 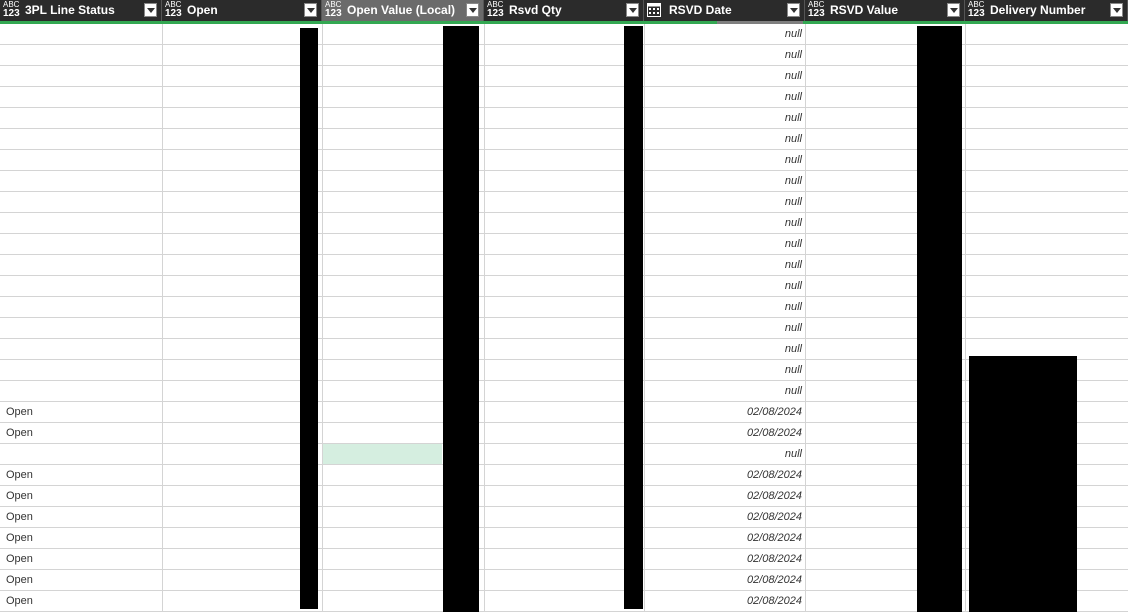 I want to click on column-header-rsvd-qty: ABC 123 Rsvd Qty, so click(x=564, y=10).